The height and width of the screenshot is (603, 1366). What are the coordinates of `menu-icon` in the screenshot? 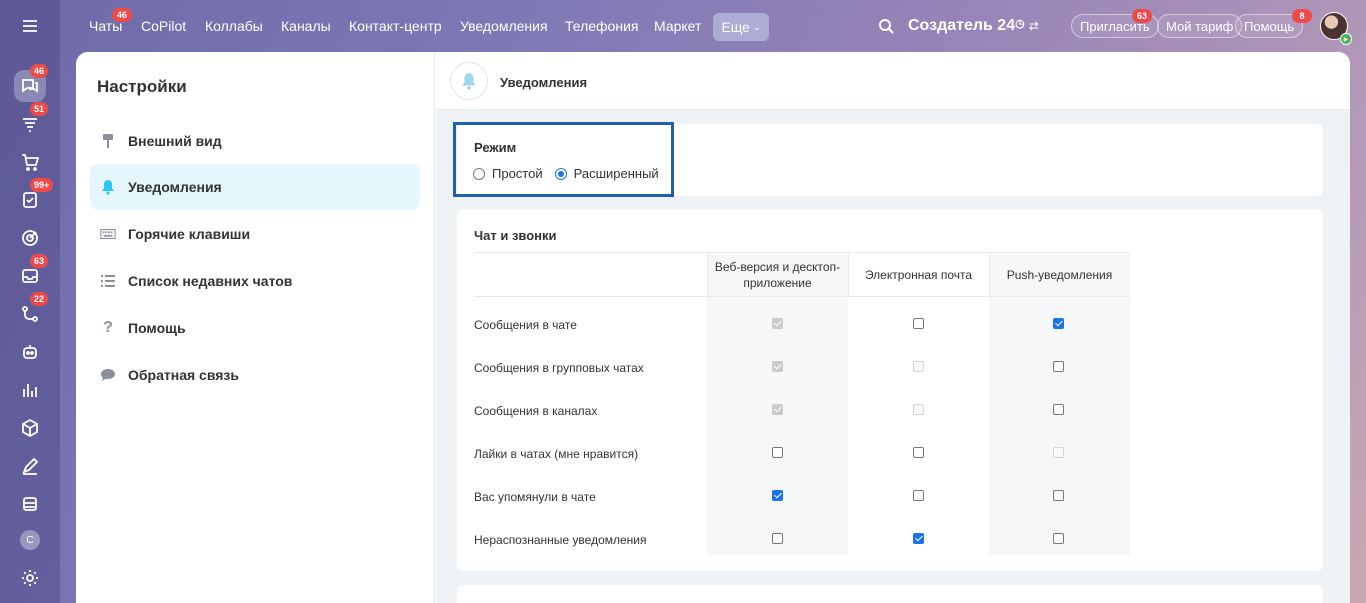 It's located at (30, 26).